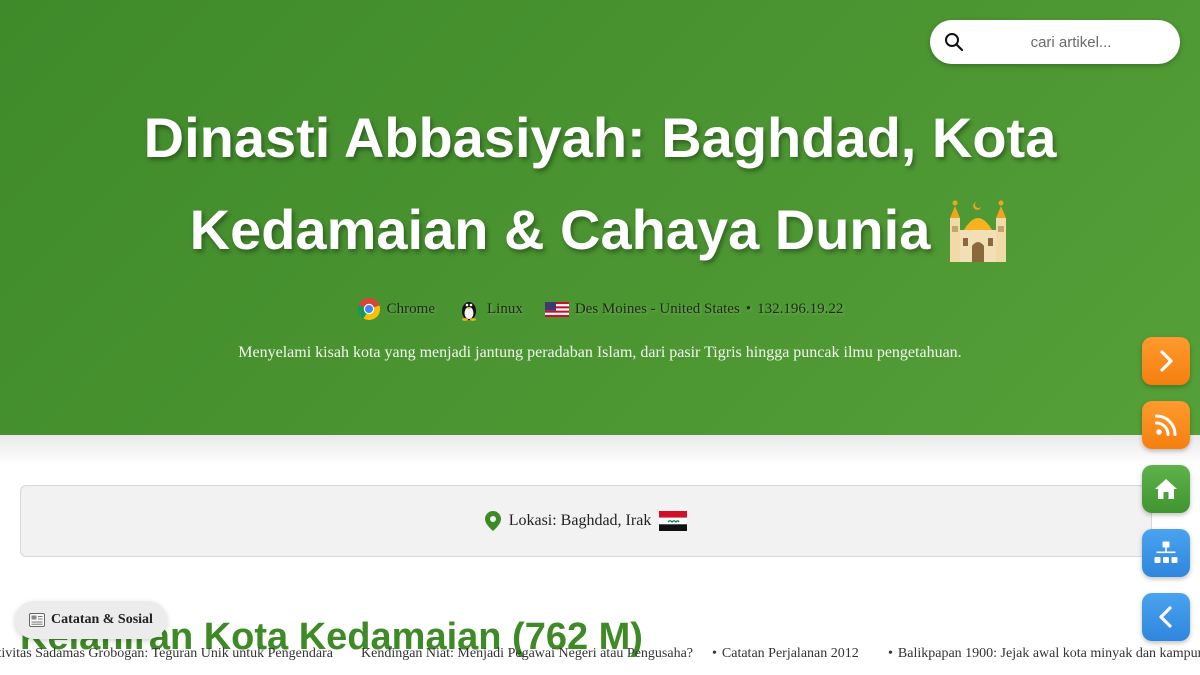 Image resolution: width=1200 pixels, height=675 pixels. What do you see at coordinates (102, 619) in the screenshot?
I see `notes-social-label: Catatan & Sosial` at bounding box center [102, 619].